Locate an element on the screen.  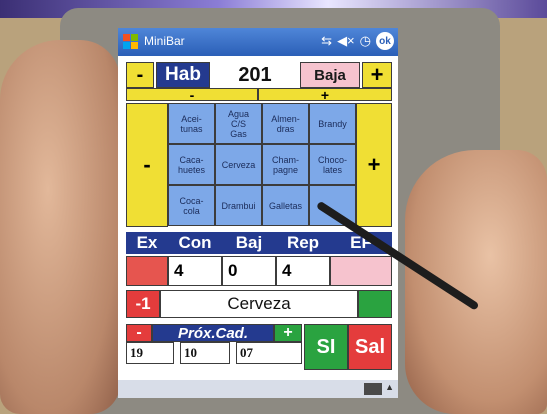
hab-label: Hab is located at coordinates (183, 75).